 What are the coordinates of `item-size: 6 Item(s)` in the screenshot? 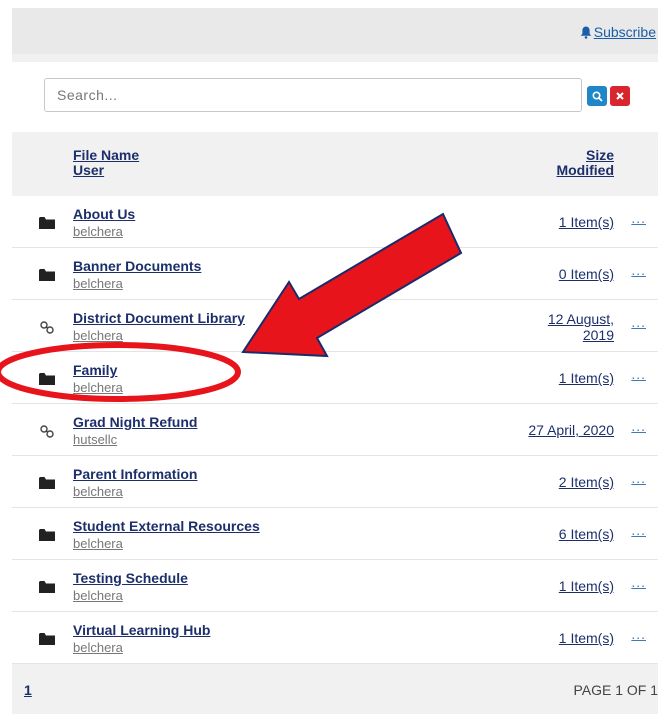 It's located at (586, 534).